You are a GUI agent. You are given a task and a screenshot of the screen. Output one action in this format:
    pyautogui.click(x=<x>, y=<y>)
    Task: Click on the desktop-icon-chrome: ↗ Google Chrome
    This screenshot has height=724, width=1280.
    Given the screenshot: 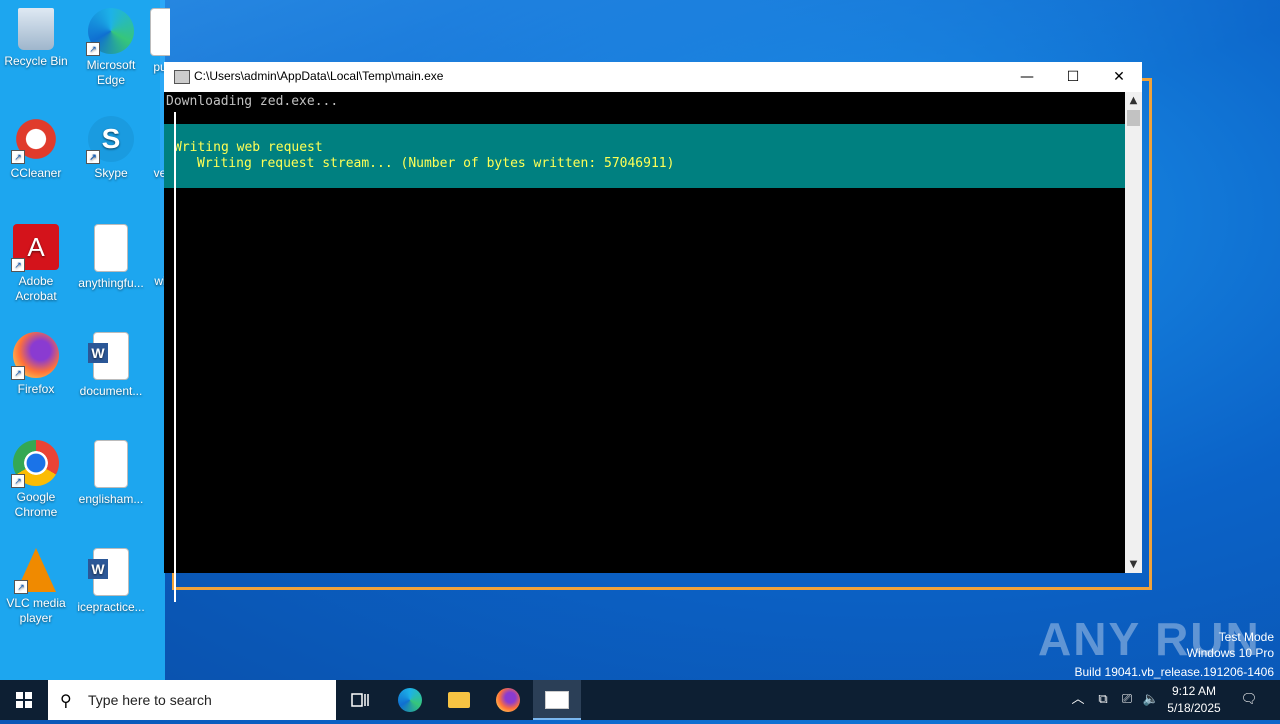 What is the action you would take?
    pyautogui.click(x=36, y=480)
    